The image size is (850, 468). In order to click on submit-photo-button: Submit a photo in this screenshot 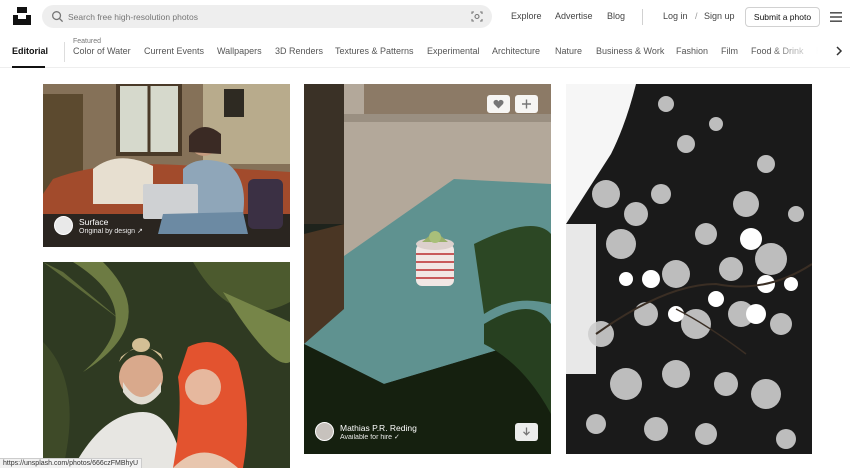, I will do `click(782, 17)`.